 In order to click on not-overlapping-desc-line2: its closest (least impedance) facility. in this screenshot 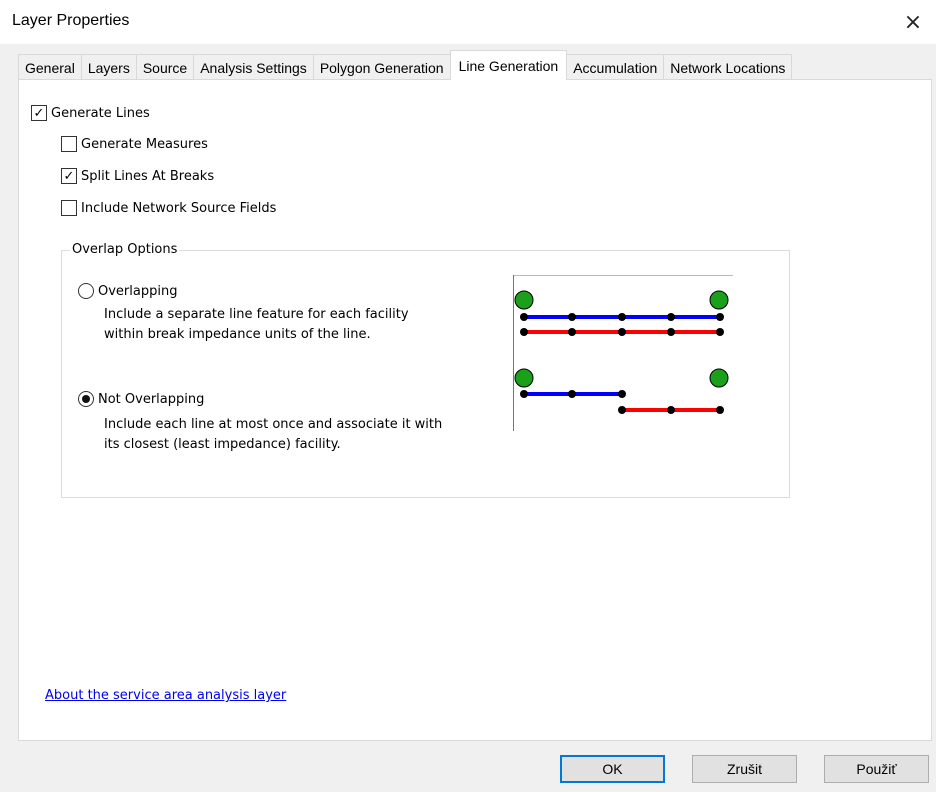, I will do `click(222, 444)`.